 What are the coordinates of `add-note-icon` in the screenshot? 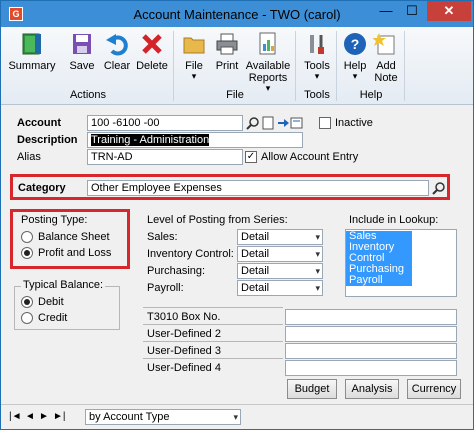 It's located at (384, 44).